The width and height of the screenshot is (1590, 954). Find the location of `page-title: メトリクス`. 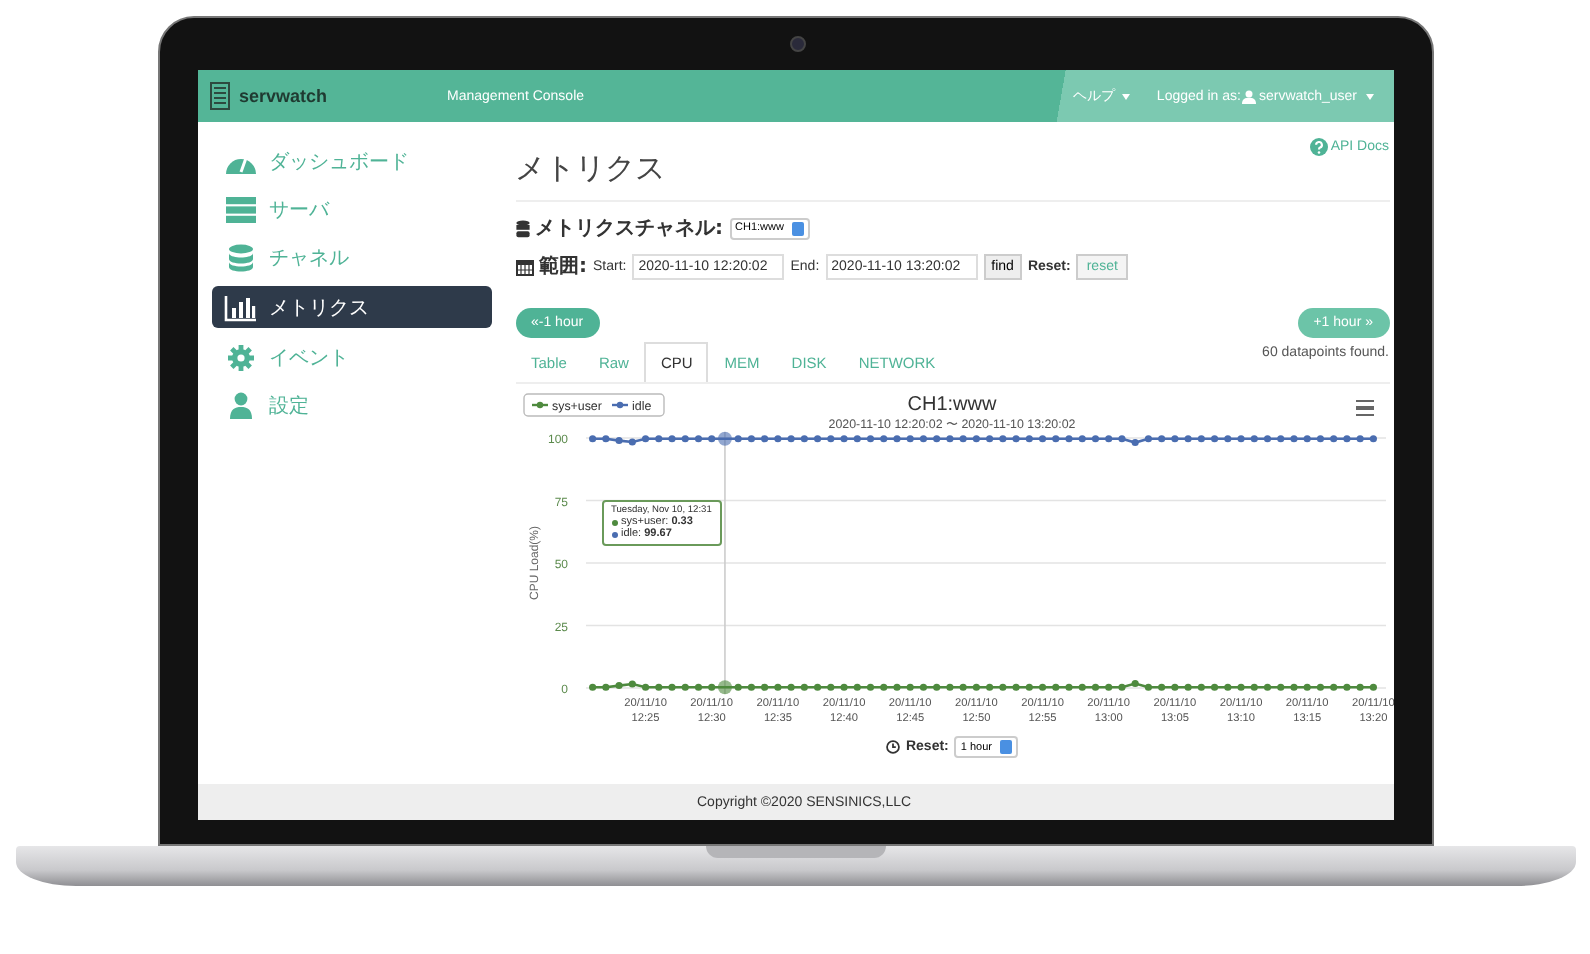

page-title: メトリクス is located at coordinates (590, 169).